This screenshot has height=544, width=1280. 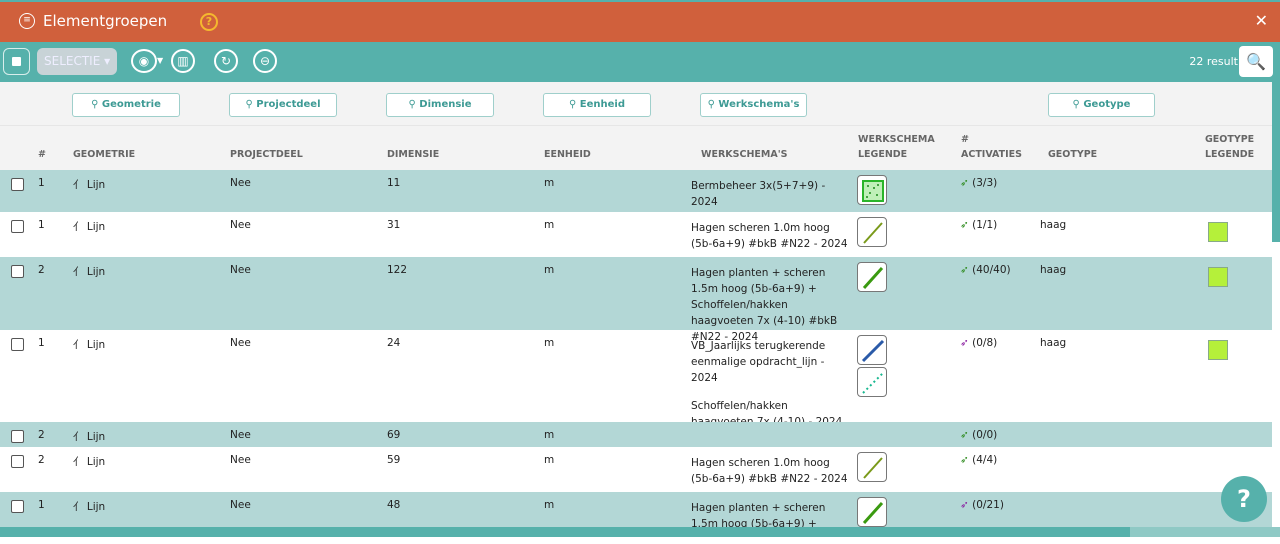 I want to click on filter-geometrie: ⚲ Geometrie, so click(x=126, y=105).